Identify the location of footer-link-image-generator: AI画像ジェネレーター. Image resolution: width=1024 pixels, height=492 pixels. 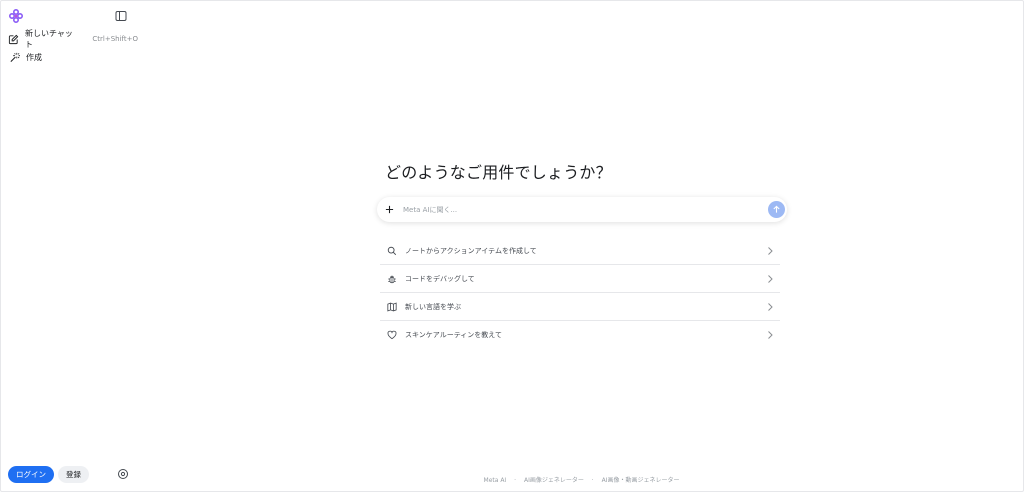
(554, 480).